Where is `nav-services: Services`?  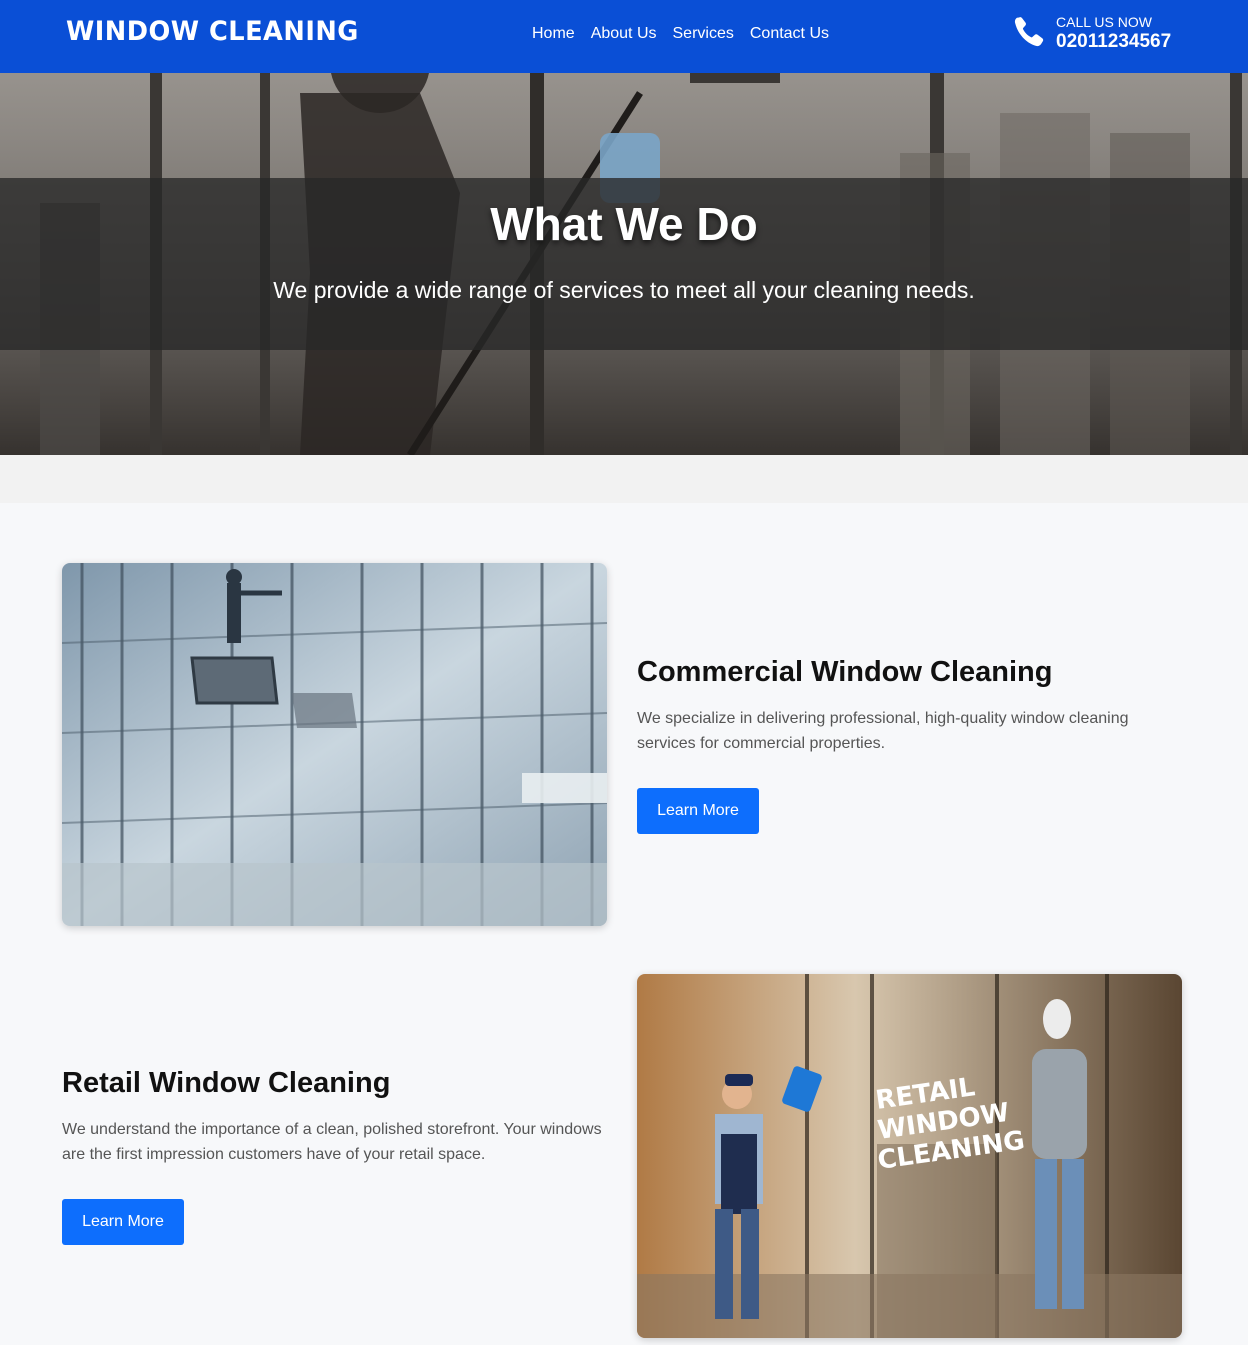 nav-services: Services is located at coordinates (703, 34).